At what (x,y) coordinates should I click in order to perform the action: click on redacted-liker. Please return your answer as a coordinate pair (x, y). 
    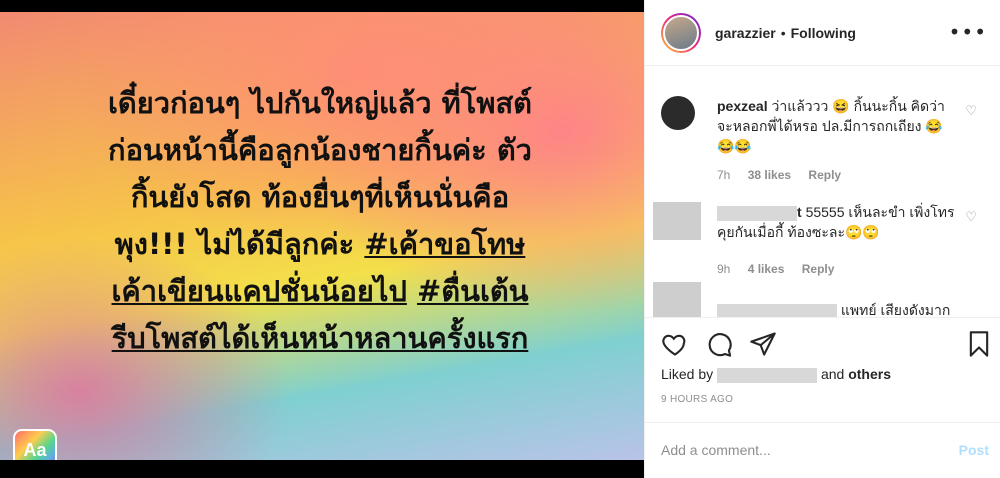
    Looking at the image, I should click on (767, 375).